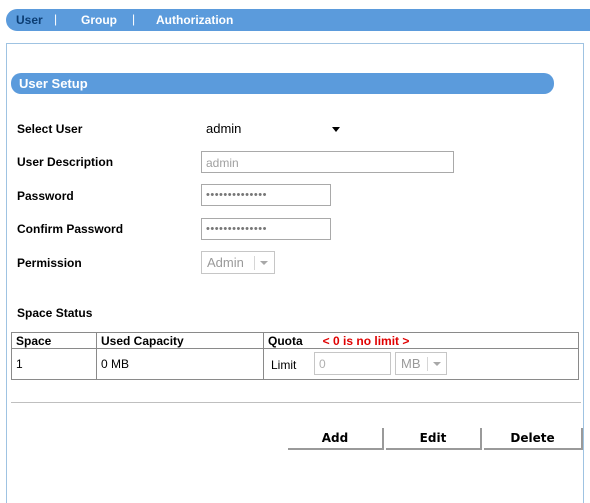 The height and width of the screenshot is (503, 590). Describe the element at coordinates (533, 439) in the screenshot. I see `delete-button: Delete` at that location.